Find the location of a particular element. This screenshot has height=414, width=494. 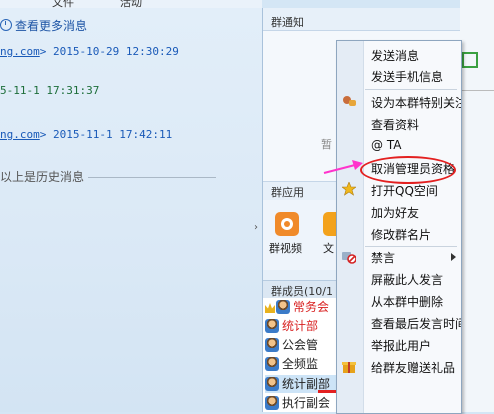

message-header: ng.com> 2015-11-1 17:42:11 is located at coordinates (86, 134).